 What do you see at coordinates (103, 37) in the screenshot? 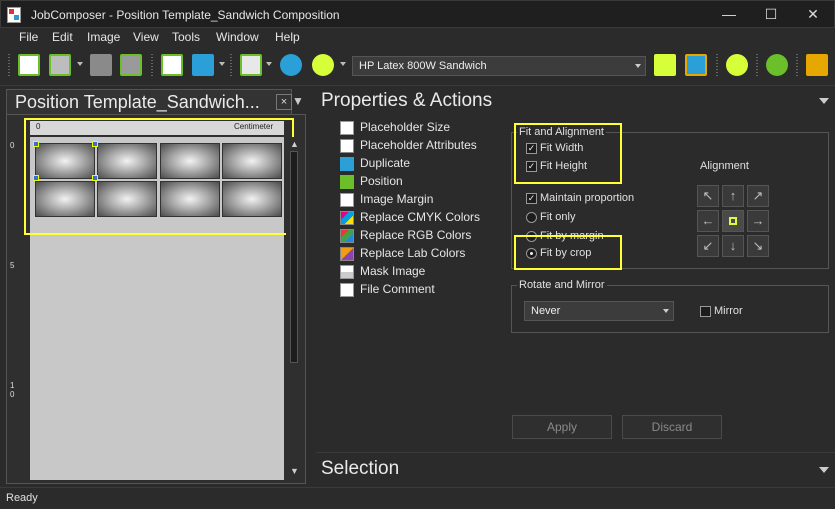
I see `menu-image: Image` at bounding box center [103, 37].